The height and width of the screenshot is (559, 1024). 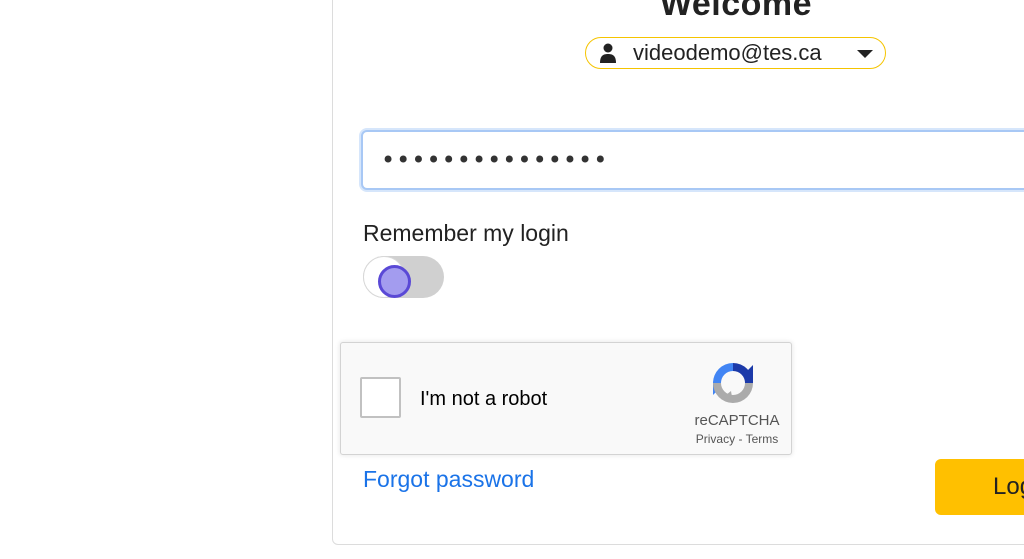 I want to click on recaptcha-terms-link: Terms, so click(x=762, y=439).